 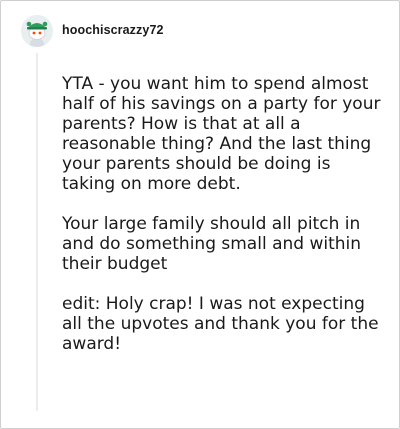 What do you see at coordinates (113, 30) in the screenshot?
I see `comment-username: hoochiscrazzy72` at bounding box center [113, 30].